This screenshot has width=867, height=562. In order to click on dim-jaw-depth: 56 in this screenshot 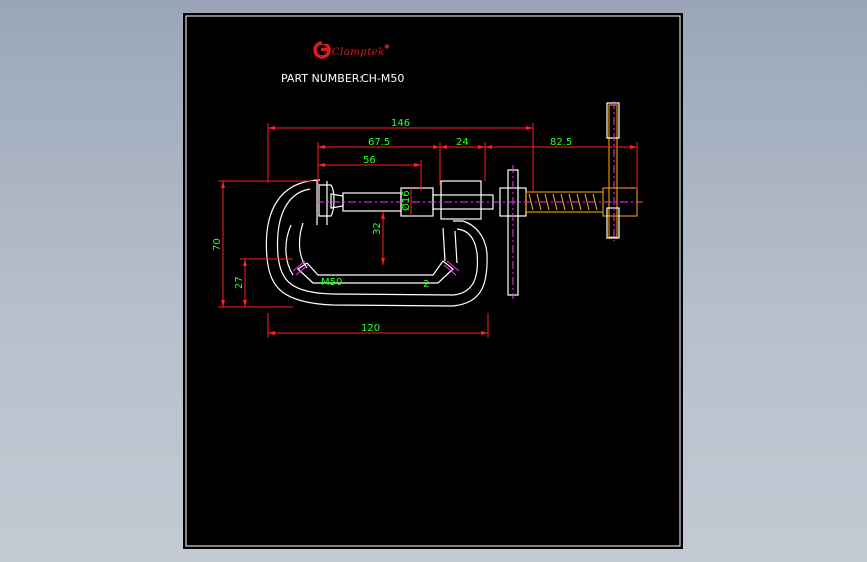, I will do `click(369, 160)`.